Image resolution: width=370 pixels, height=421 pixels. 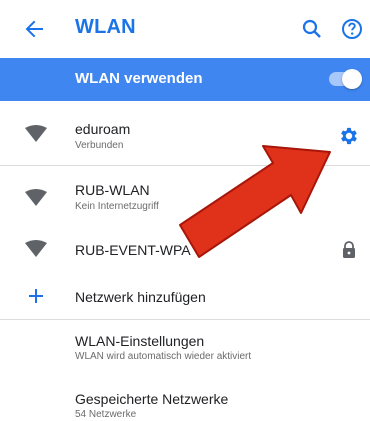 What do you see at coordinates (105, 27) in the screenshot?
I see `page-title: WLAN` at bounding box center [105, 27].